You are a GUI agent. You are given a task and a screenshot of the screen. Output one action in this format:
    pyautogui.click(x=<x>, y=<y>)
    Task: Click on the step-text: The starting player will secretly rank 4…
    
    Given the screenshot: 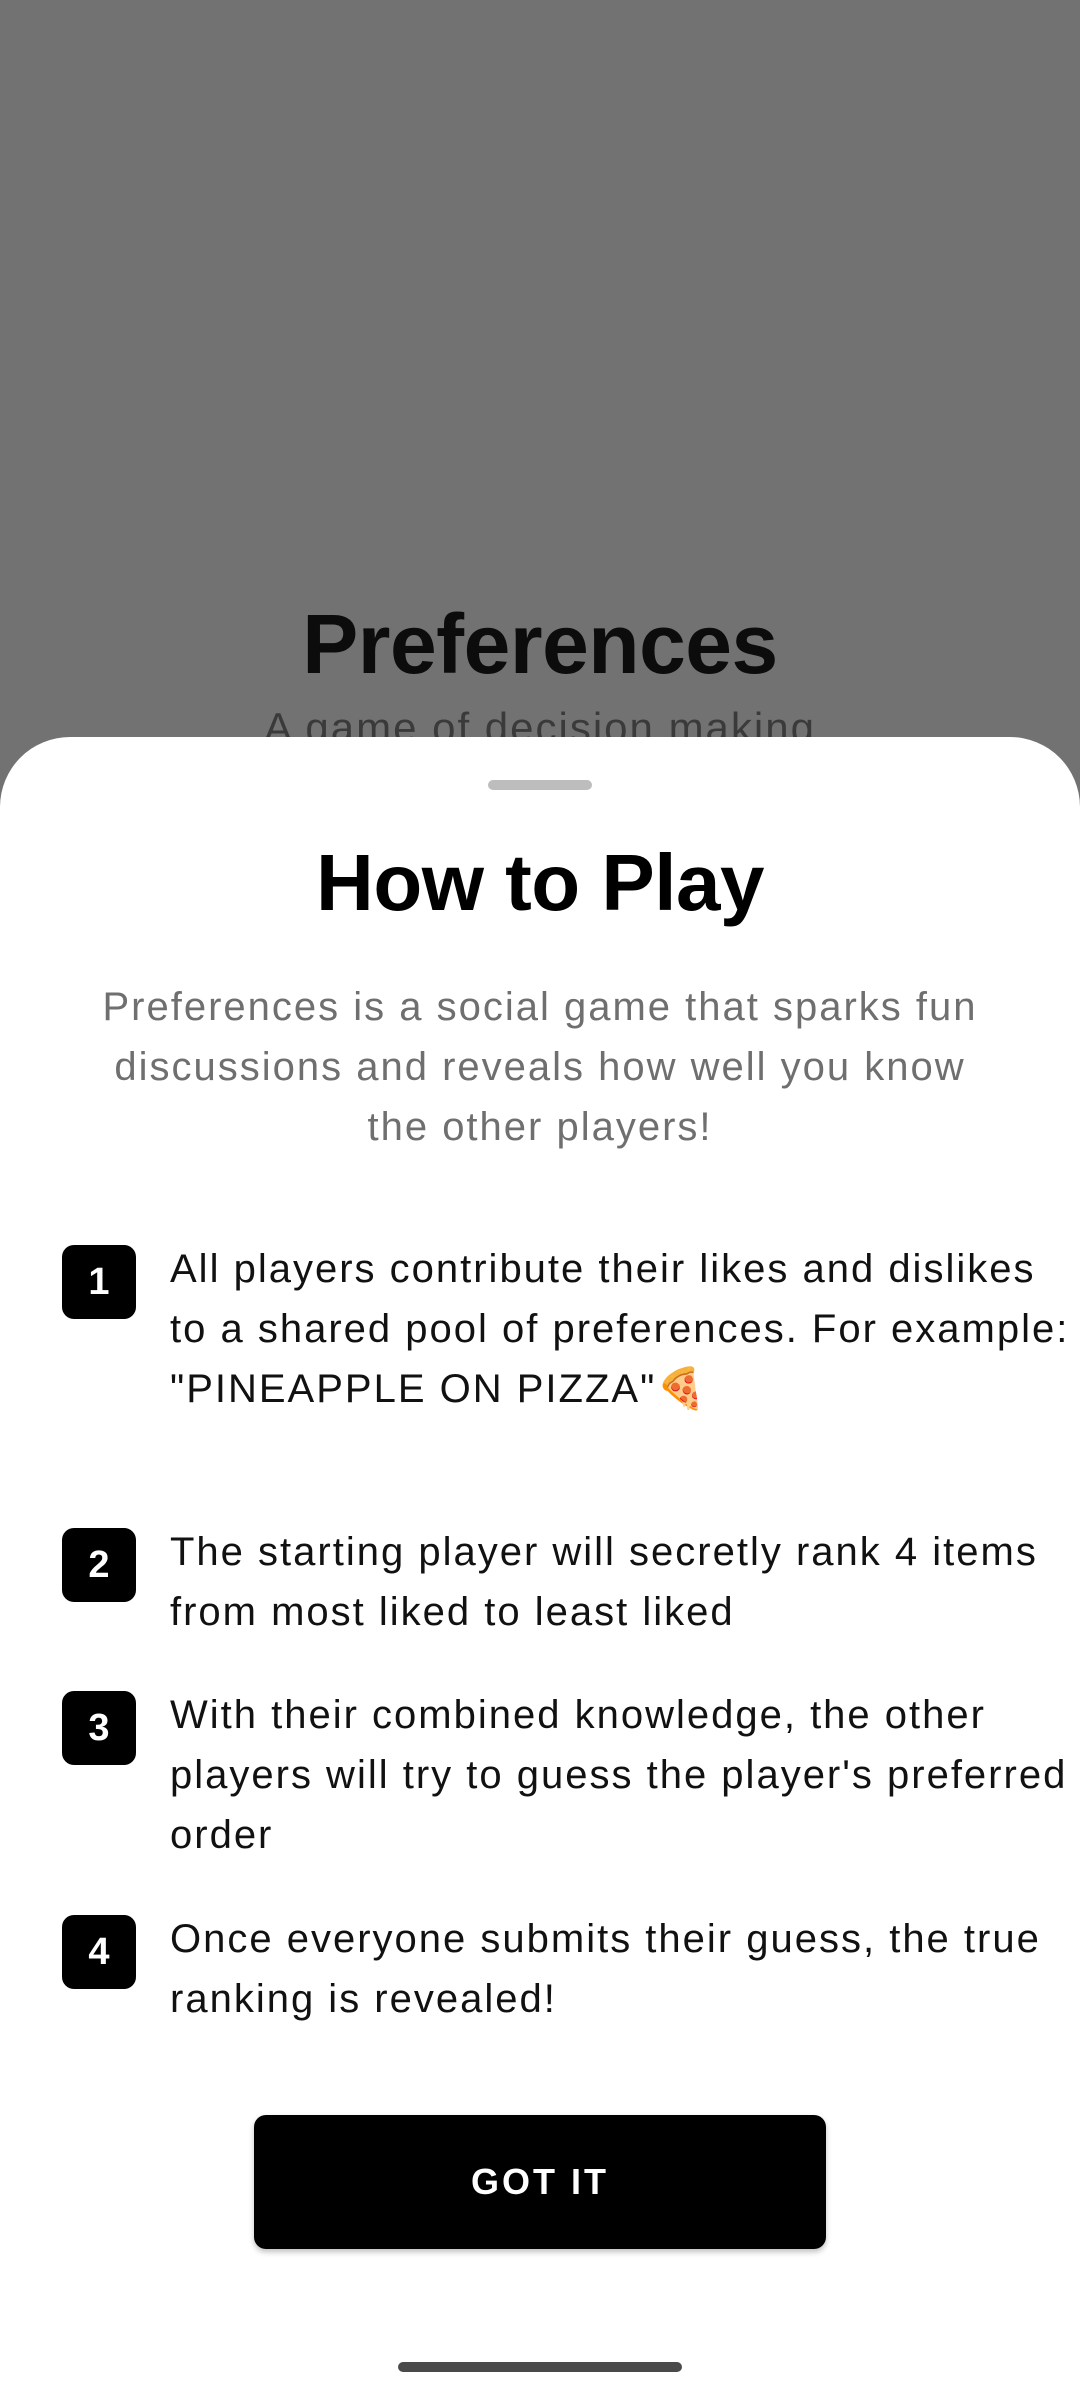 What is the action you would take?
    pyautogui.click(x=604, y=1582)
    